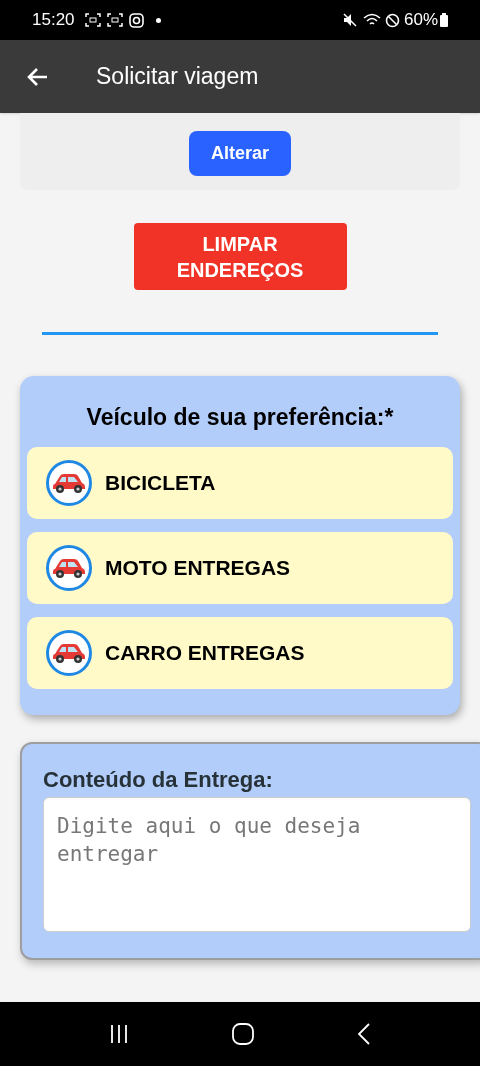  What do you see at coordinates (240, 652) in the screenshot?
I see `vehicle-option: CARRO ENTREGAS` at bounding box center [240, 652].